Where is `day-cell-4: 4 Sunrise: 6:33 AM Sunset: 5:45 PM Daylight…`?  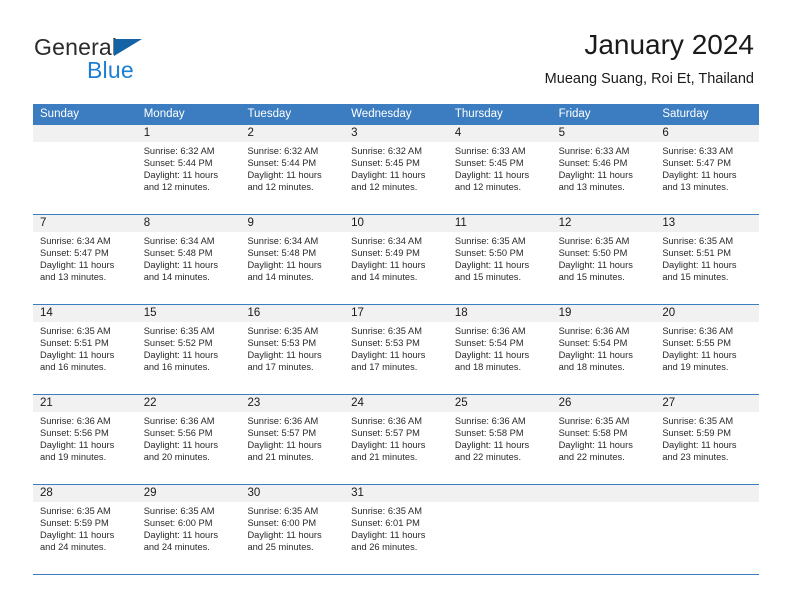 day-cell-4: 4 Sunrise: 6:33 AM Sunset: 5:45 PM Daylight… is located at coordinates (499, 169).